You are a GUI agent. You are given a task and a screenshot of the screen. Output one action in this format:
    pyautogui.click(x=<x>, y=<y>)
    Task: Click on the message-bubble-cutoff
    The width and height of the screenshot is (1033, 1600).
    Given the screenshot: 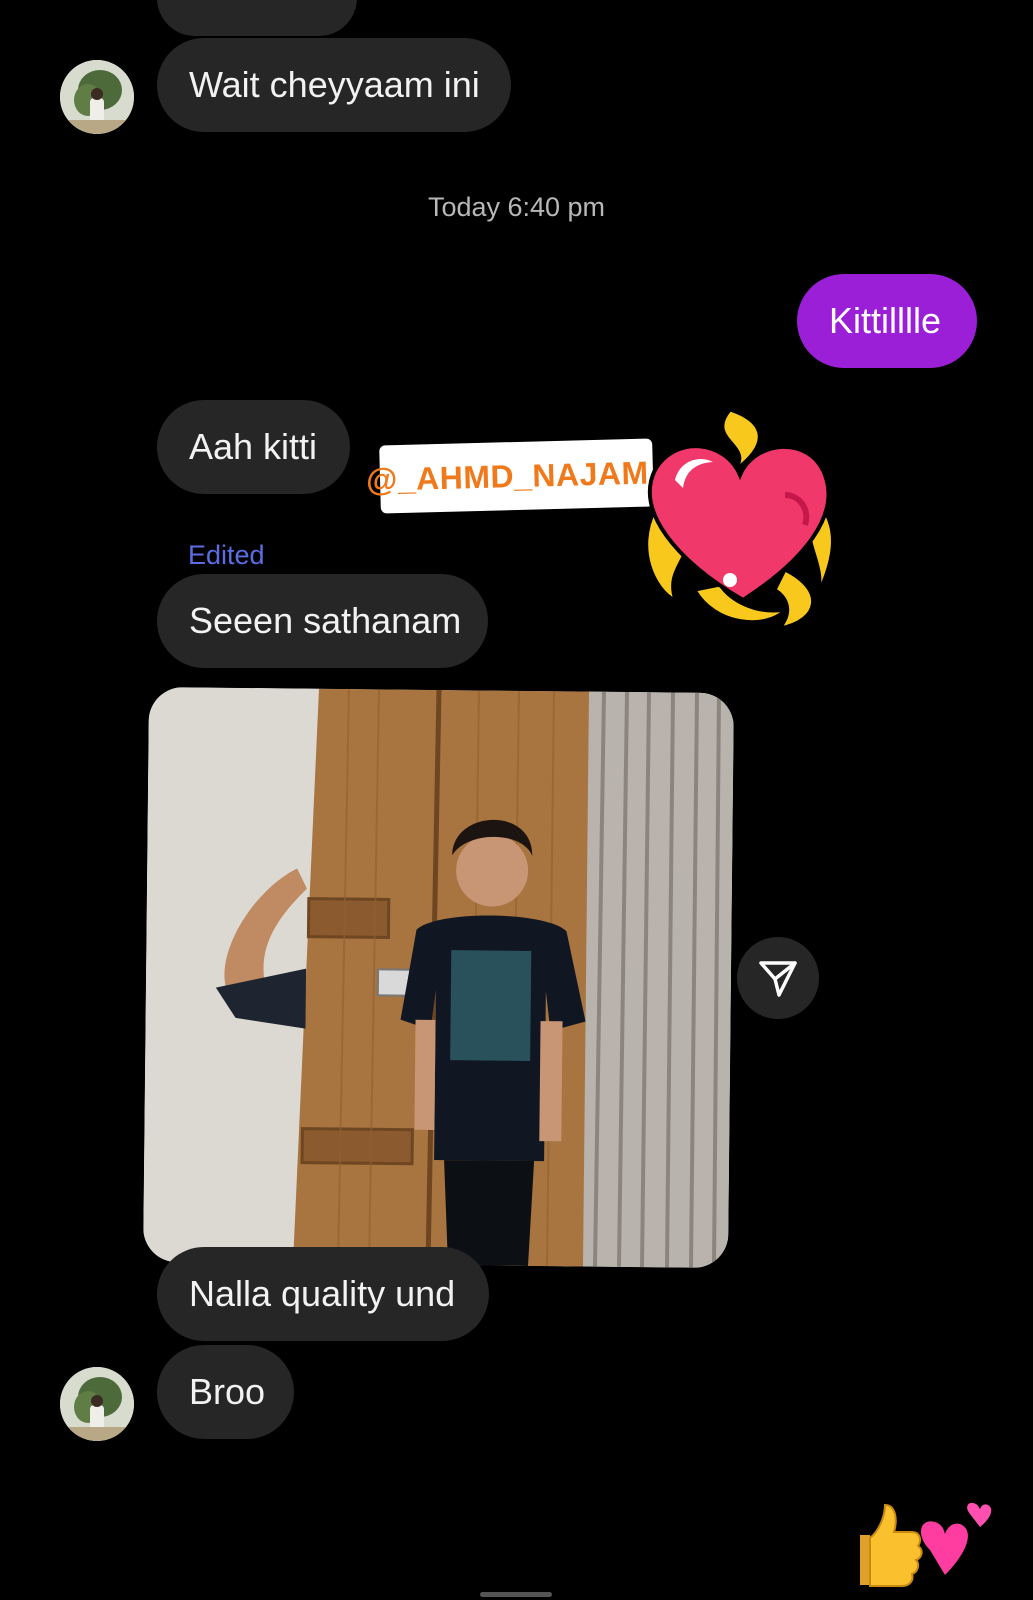 What is the action you would take?
    pyautogui.click(x=257, y=18)
    